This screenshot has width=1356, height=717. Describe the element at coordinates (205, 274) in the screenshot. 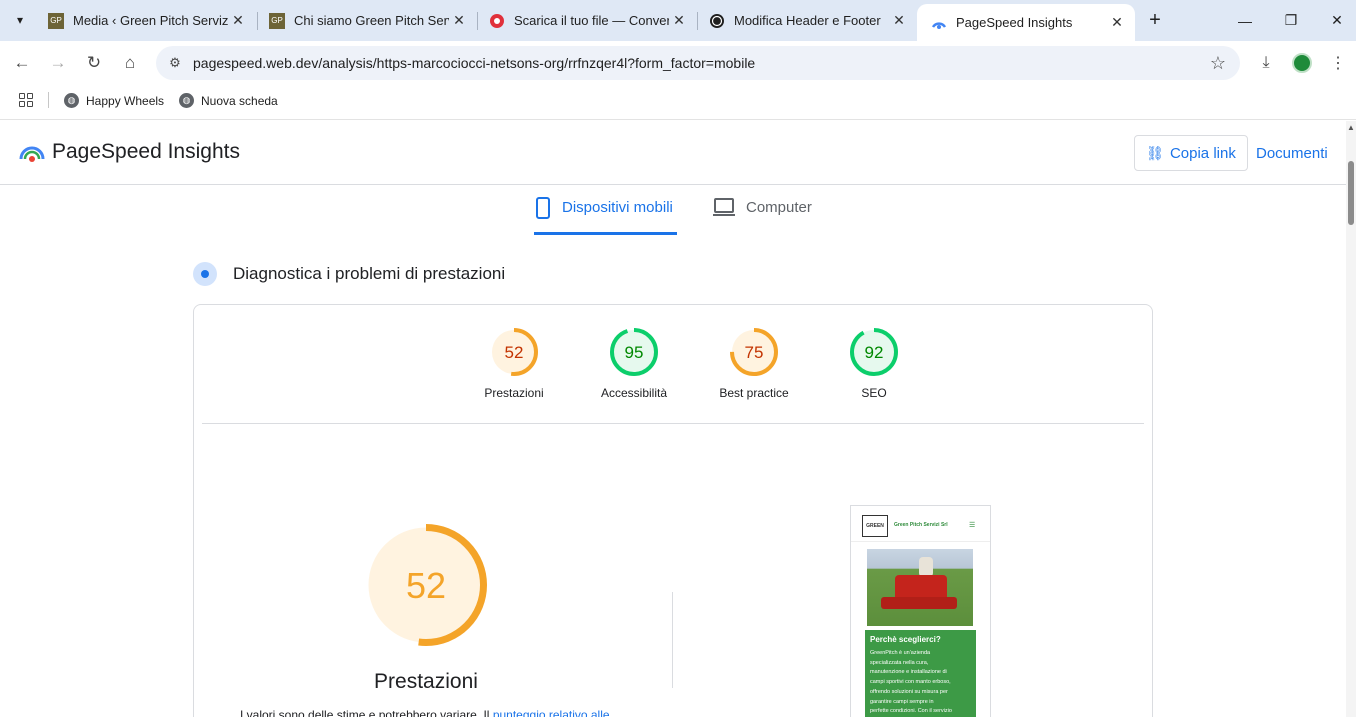

I see `diagnostics-icon` at that location.